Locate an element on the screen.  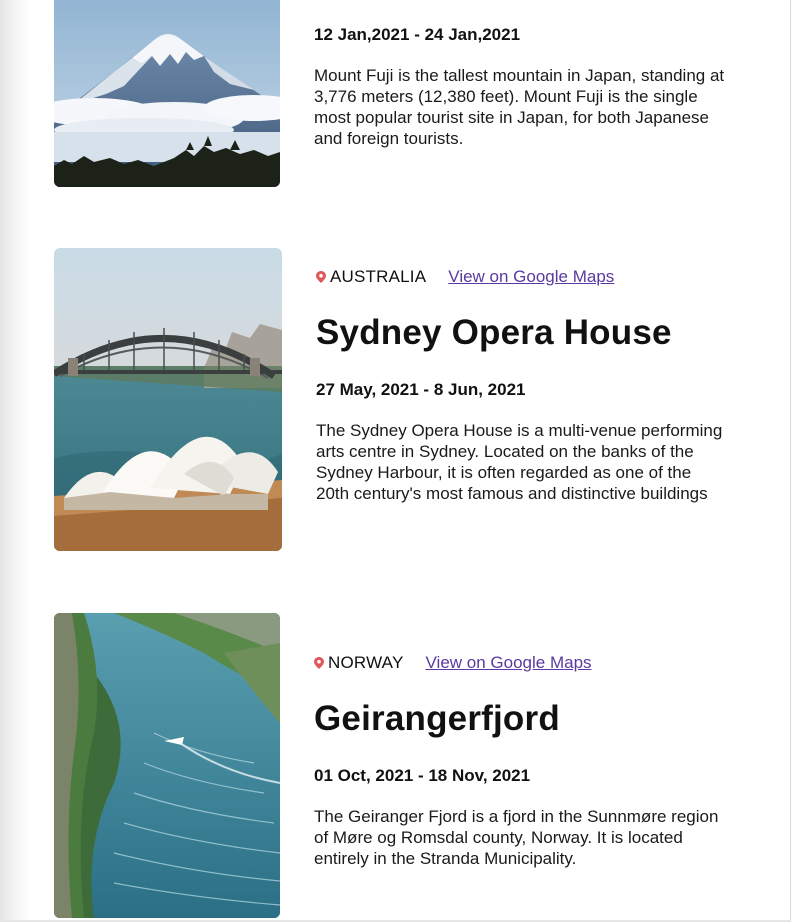
entry-title: Geirangerfjord is located at coordinates (437, 718).